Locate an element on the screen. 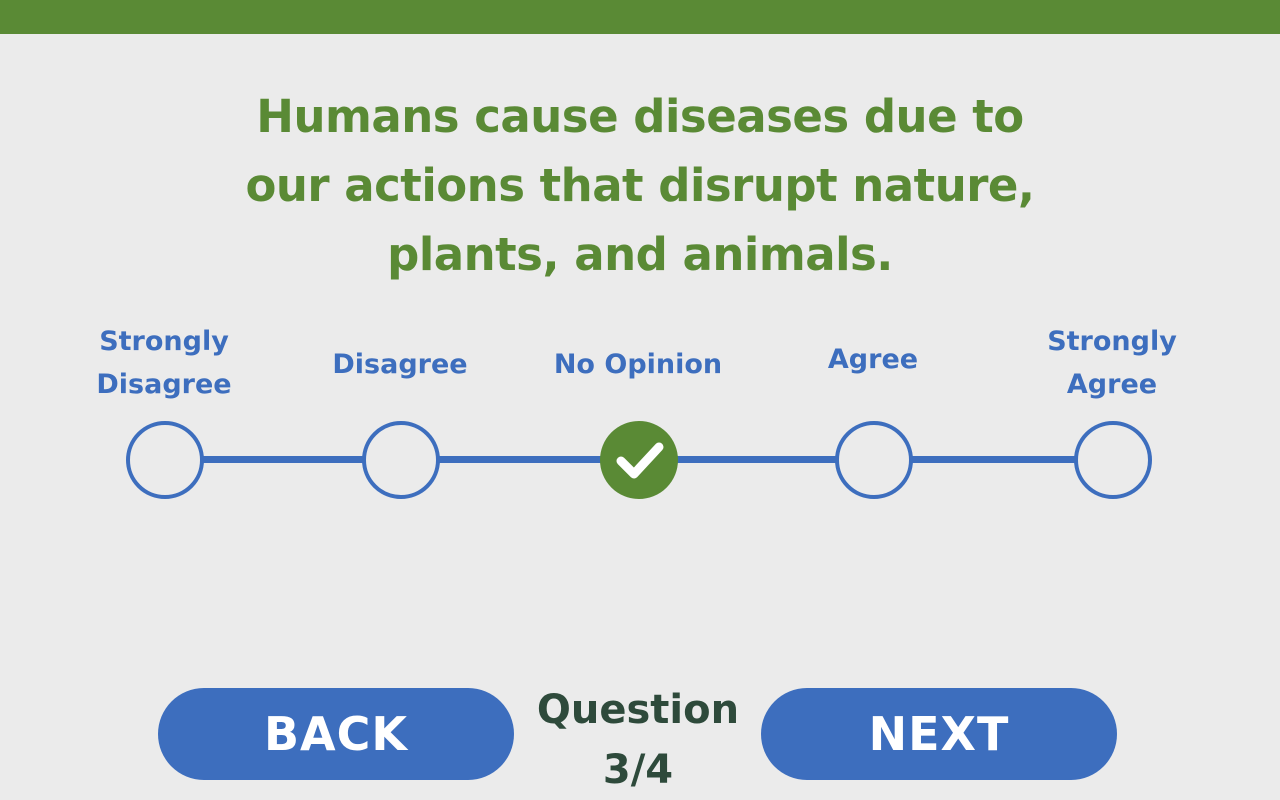 Image resolution: width=1280 pixels, height=800 pixels. option-no-opinion: No Opinion is located at coordinates (638, 400).